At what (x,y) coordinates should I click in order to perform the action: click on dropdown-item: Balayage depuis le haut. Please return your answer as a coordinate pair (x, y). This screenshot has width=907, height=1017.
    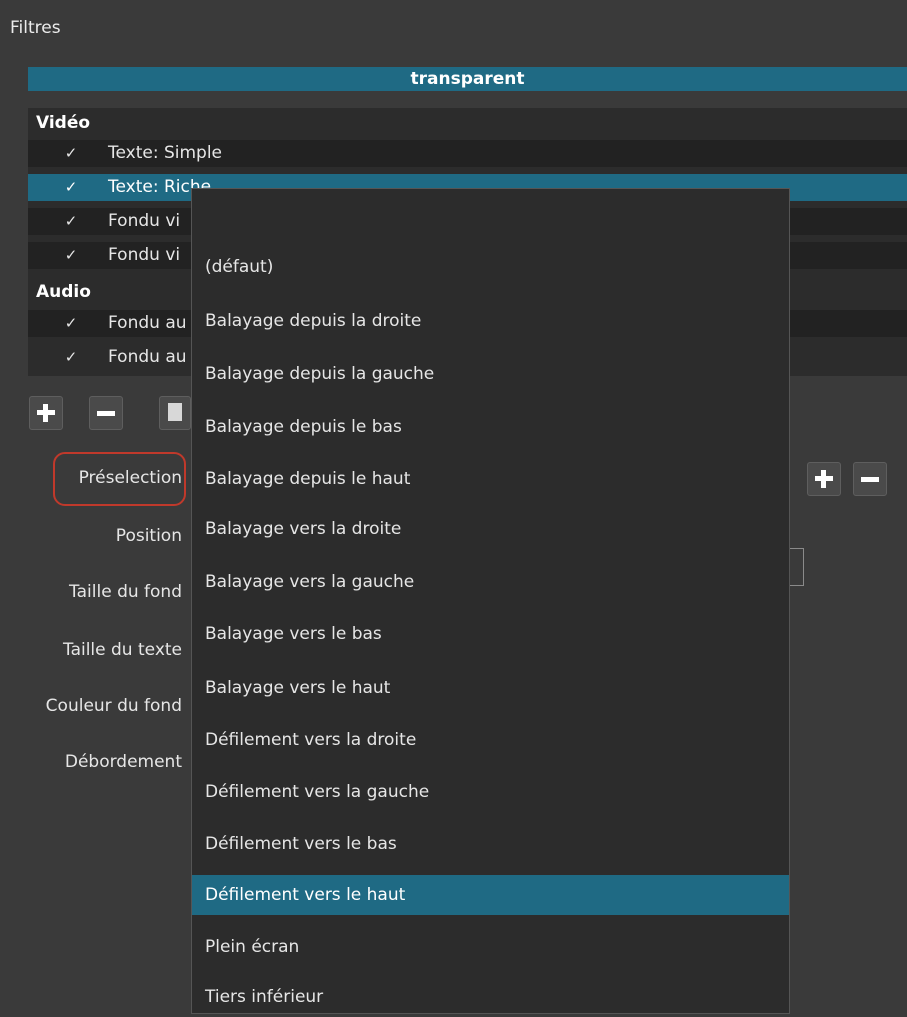
    Looking at the image, I should click on (490, 479).